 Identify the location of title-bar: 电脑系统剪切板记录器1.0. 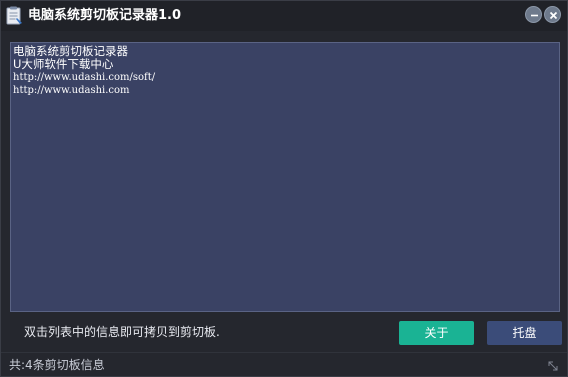
(284, 16).